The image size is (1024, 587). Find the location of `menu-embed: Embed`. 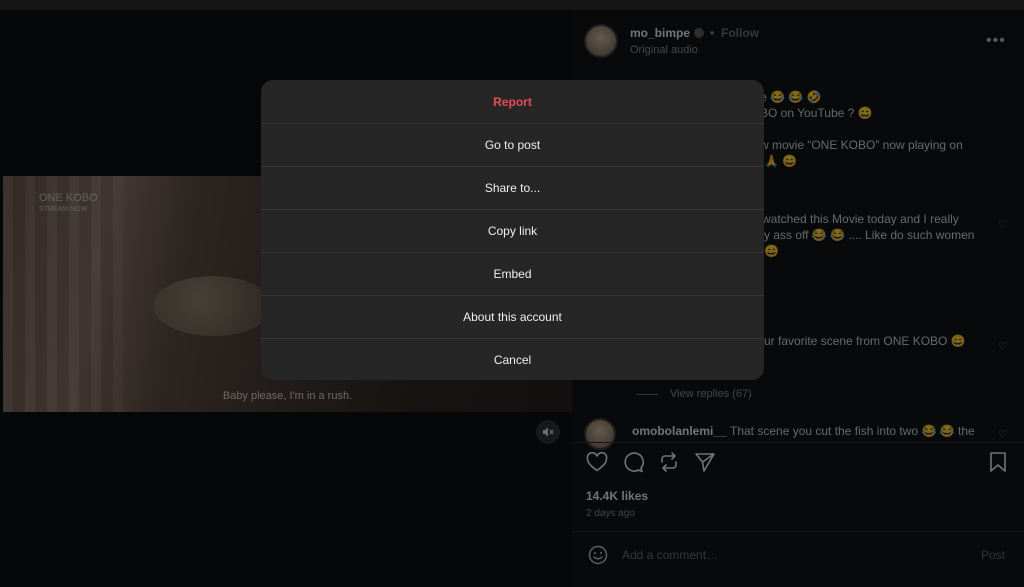

menu-embed: Embed is located at coordinates (512, 273).